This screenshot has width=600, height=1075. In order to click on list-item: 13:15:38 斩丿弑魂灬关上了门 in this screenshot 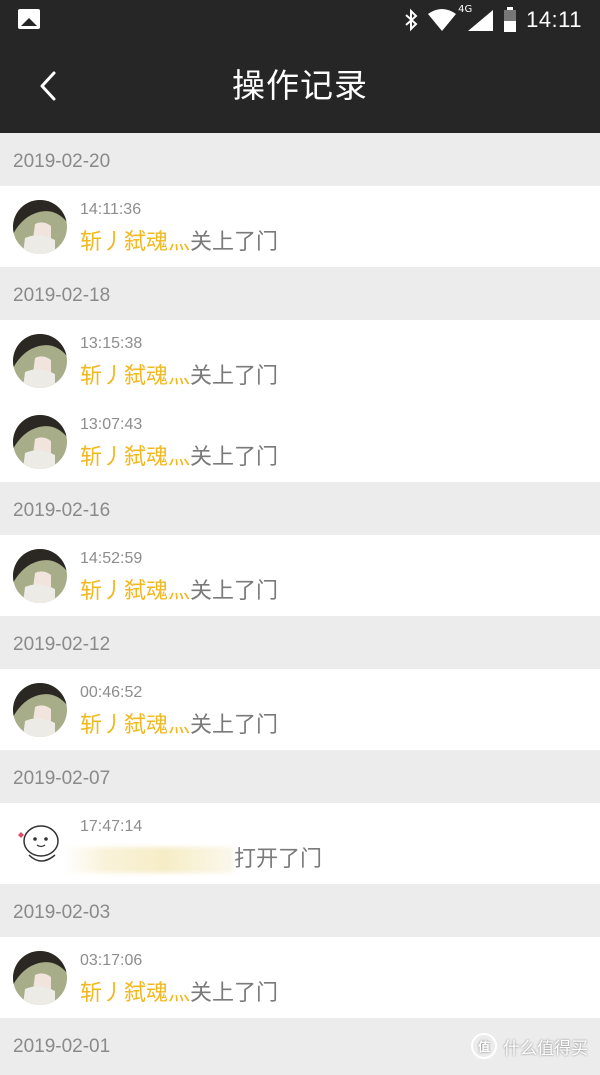, I will do `click(300, 360)`.